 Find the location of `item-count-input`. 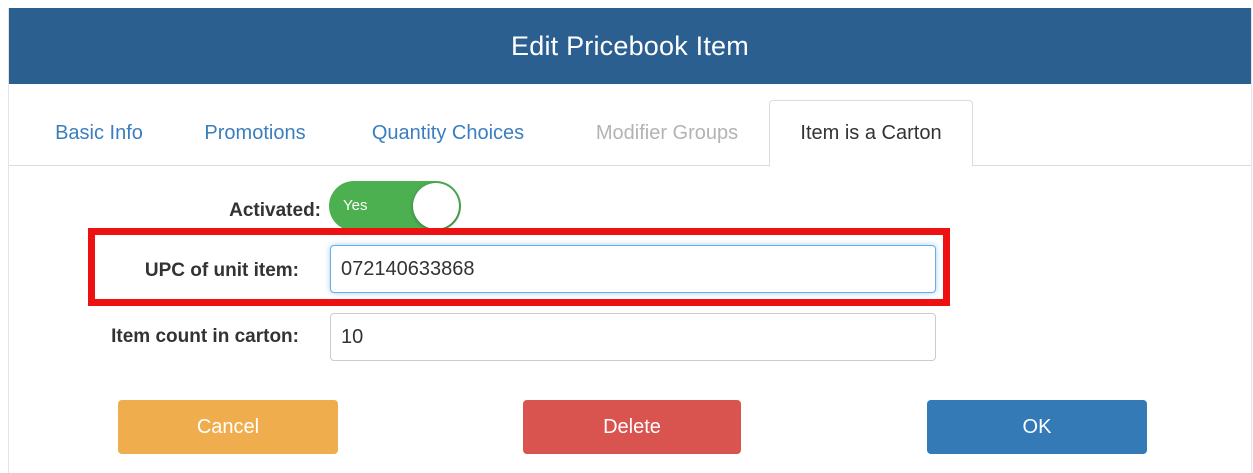

item-count-input is located at coordinates (633, 337).